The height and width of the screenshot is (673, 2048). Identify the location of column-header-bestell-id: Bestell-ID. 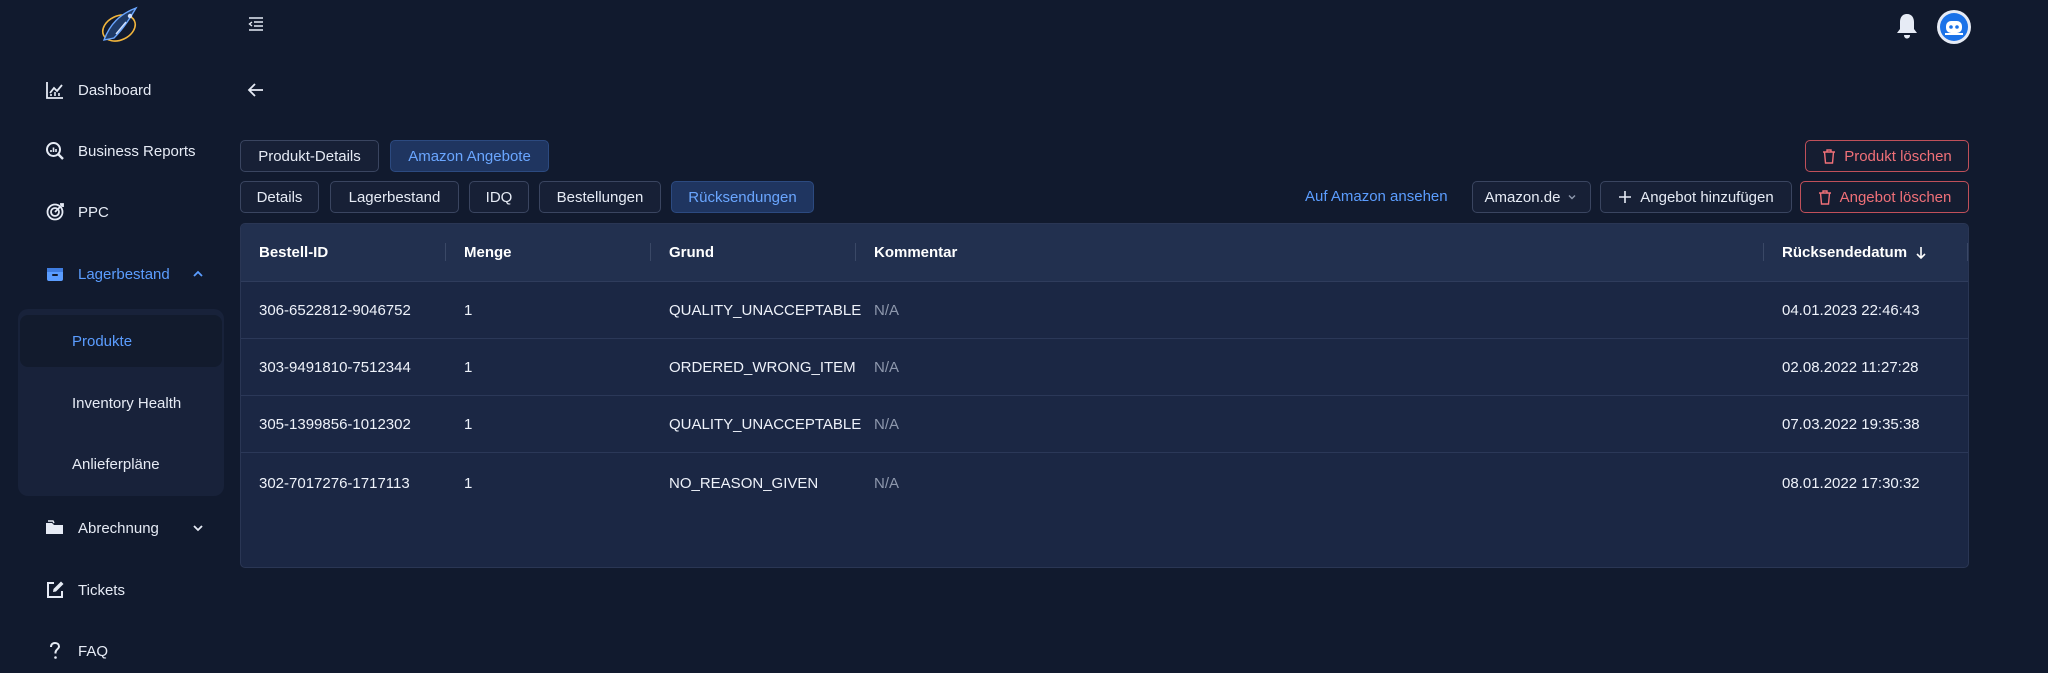
(293, 252).